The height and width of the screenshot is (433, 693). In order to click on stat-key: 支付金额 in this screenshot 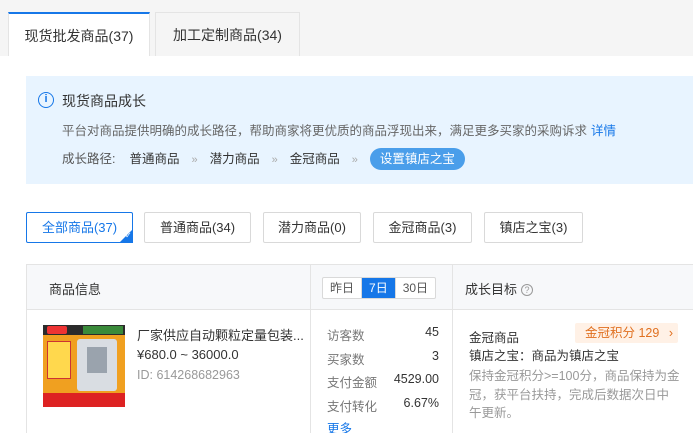, I will do `click(352, 383)`.